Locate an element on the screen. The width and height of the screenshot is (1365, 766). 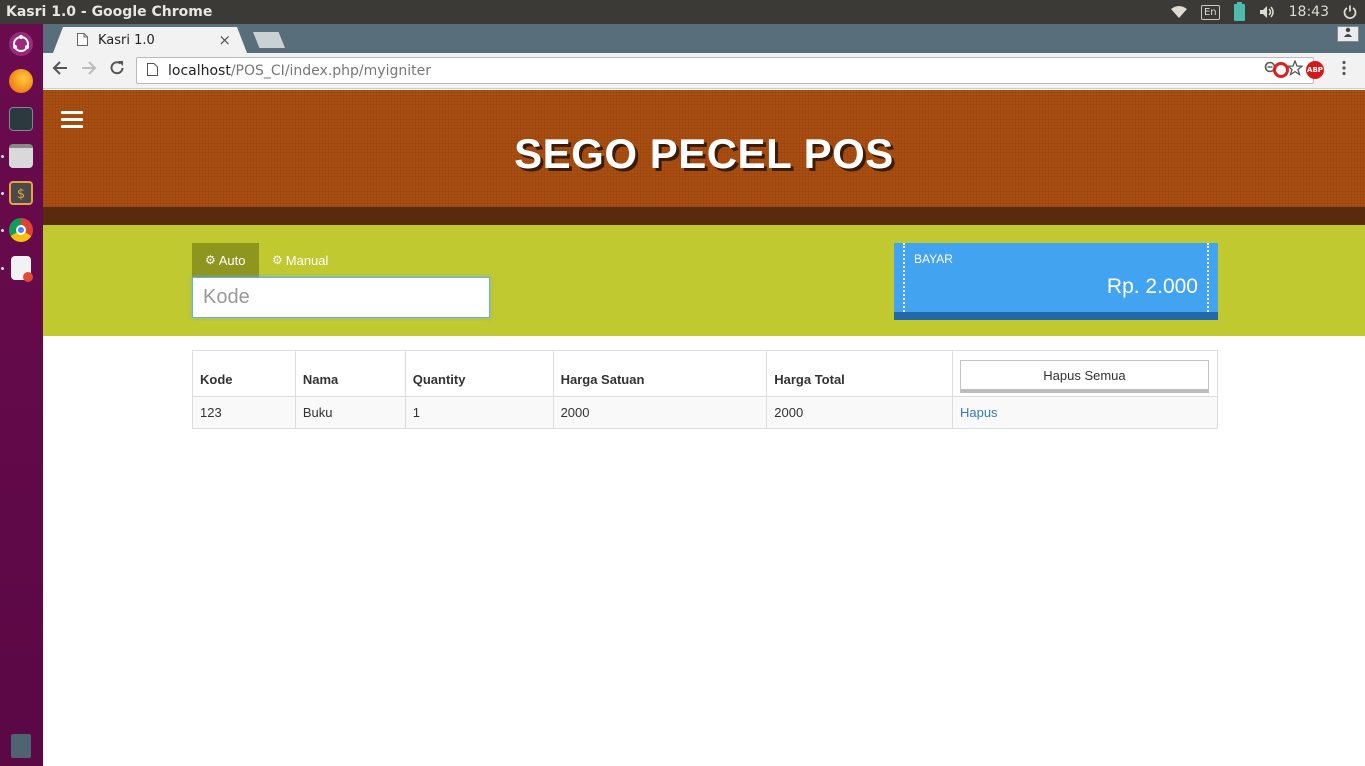
power-icon is located at coordinates (1350, 12).